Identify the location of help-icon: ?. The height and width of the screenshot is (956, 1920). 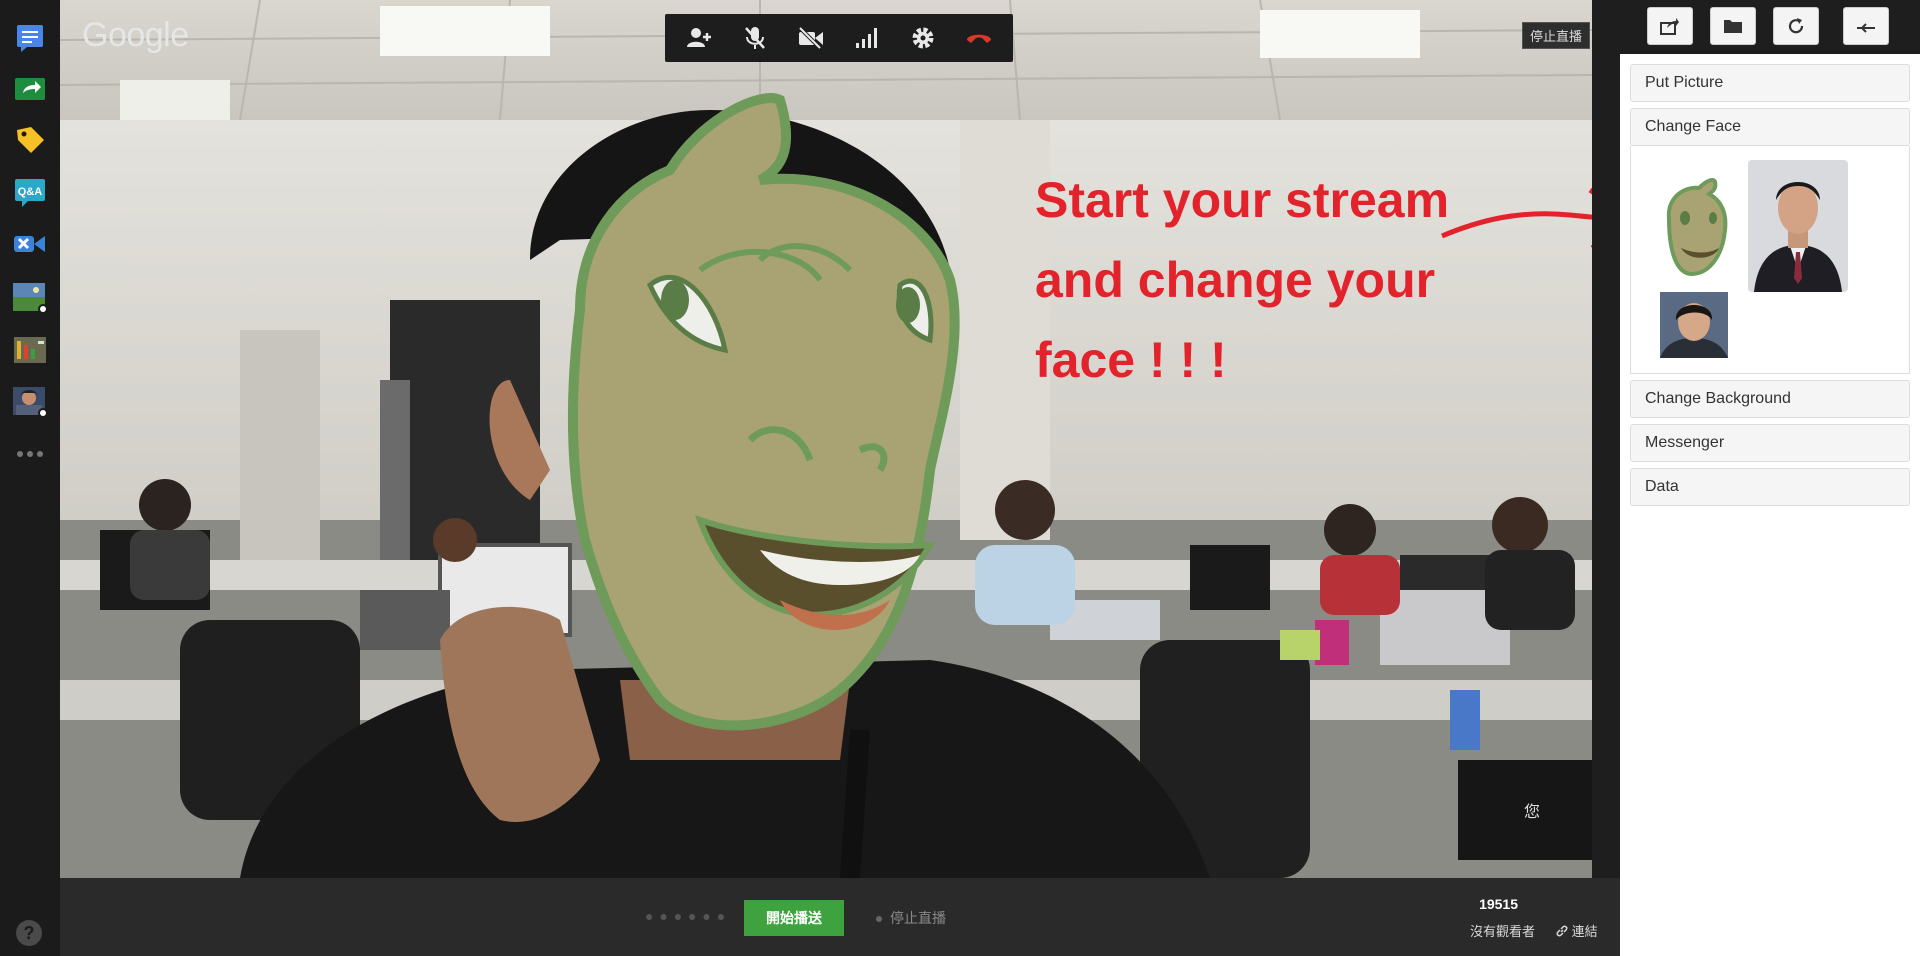
(29, 933).